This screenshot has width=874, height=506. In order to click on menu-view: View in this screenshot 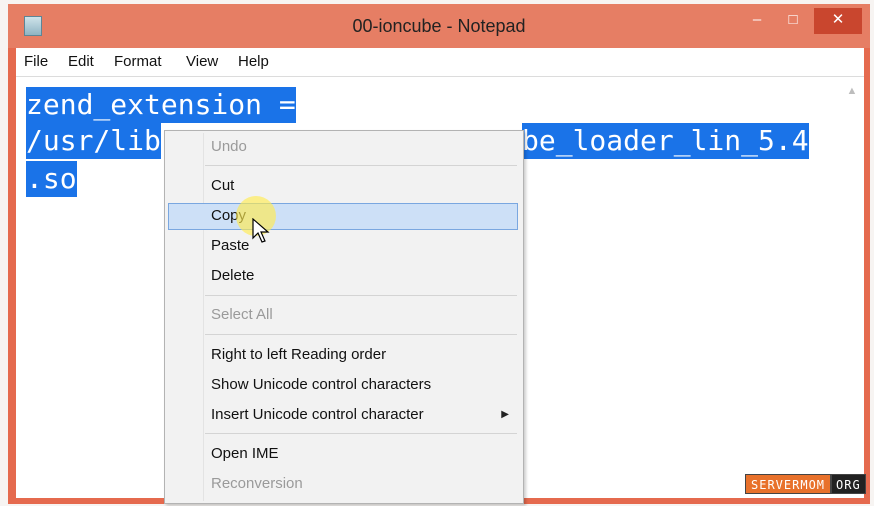, I will do `click(202, 61)`.